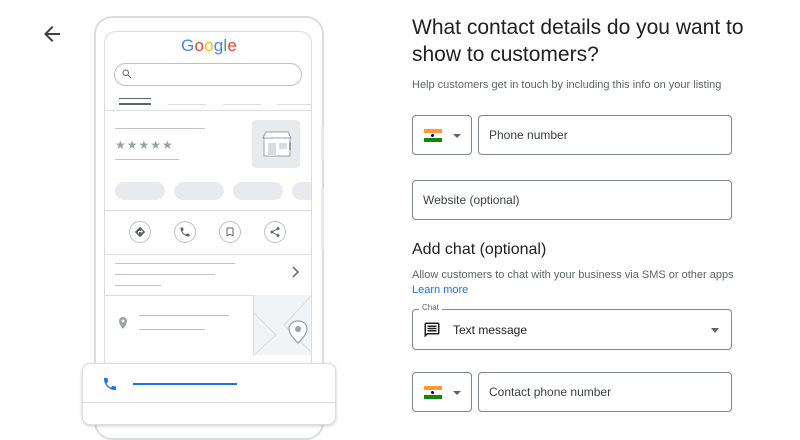  I want to click on preview-call, so click(185, 232).